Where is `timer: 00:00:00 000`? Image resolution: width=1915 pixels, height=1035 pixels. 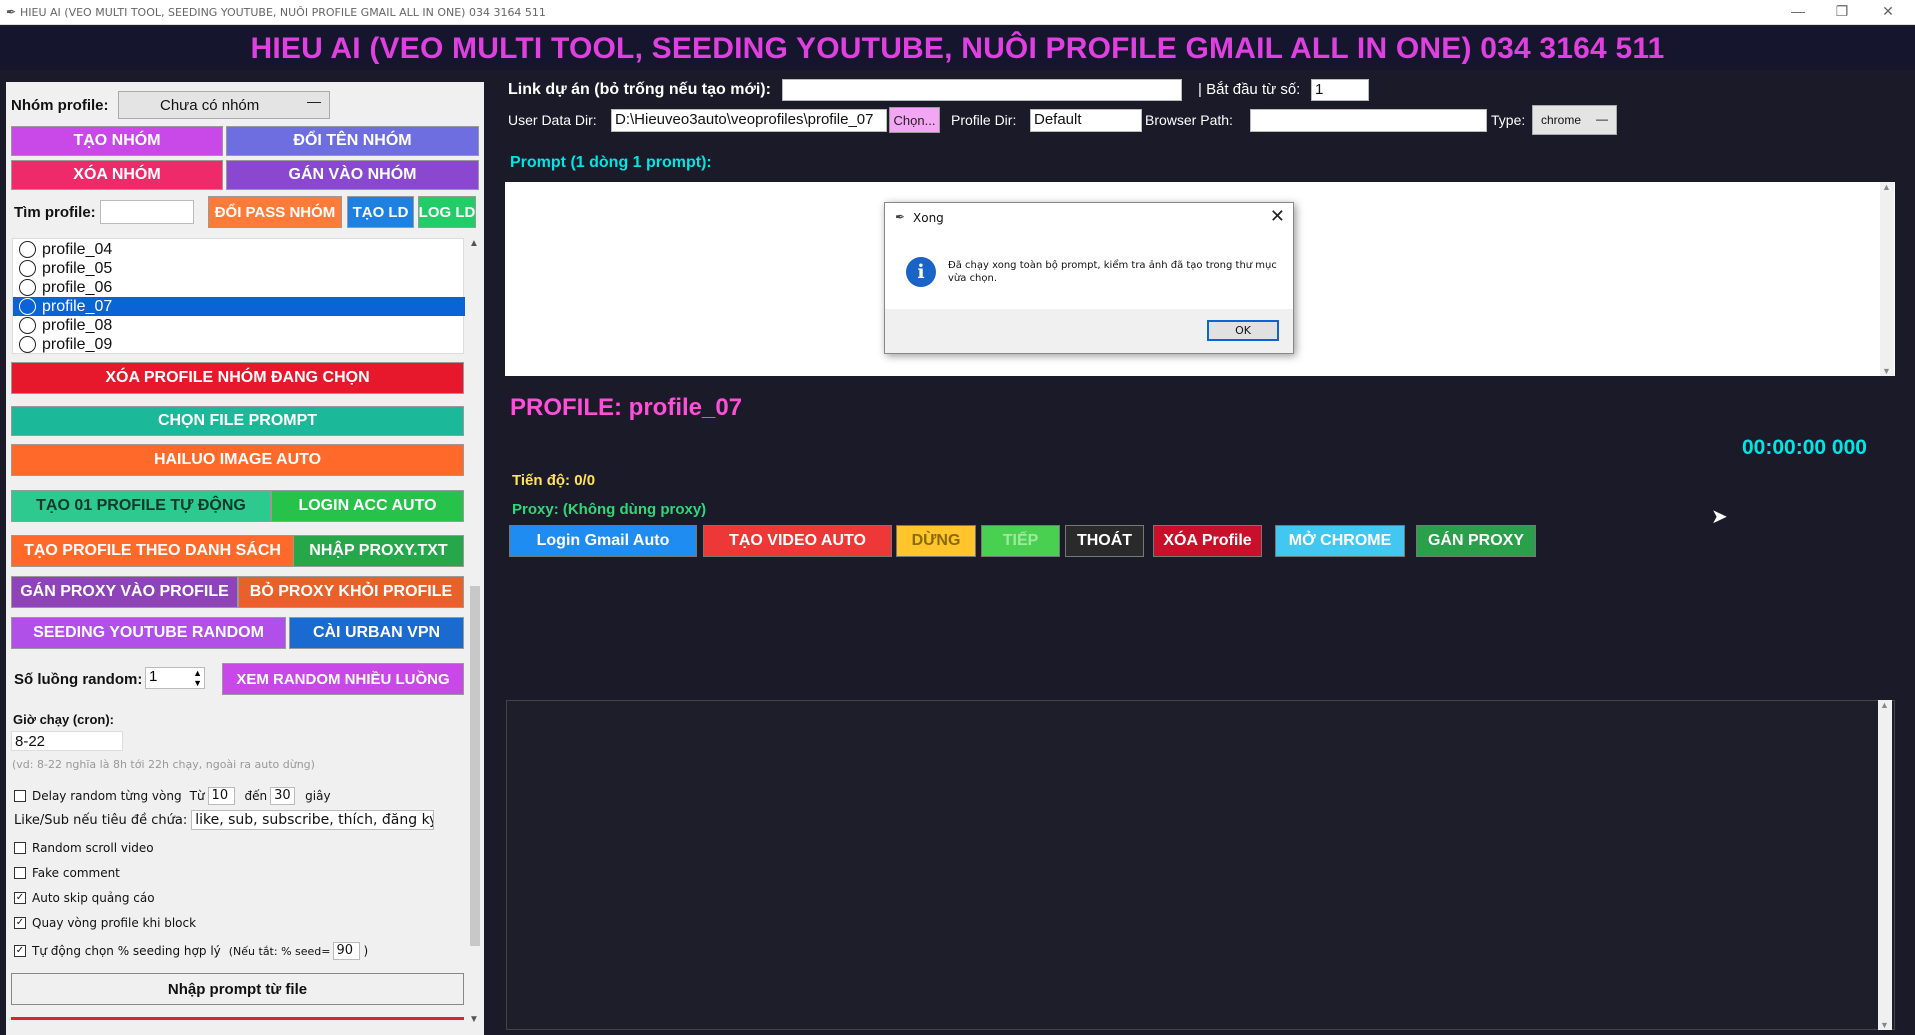
timer: 00:00:00 000 is located at coordinates (1804, 447).